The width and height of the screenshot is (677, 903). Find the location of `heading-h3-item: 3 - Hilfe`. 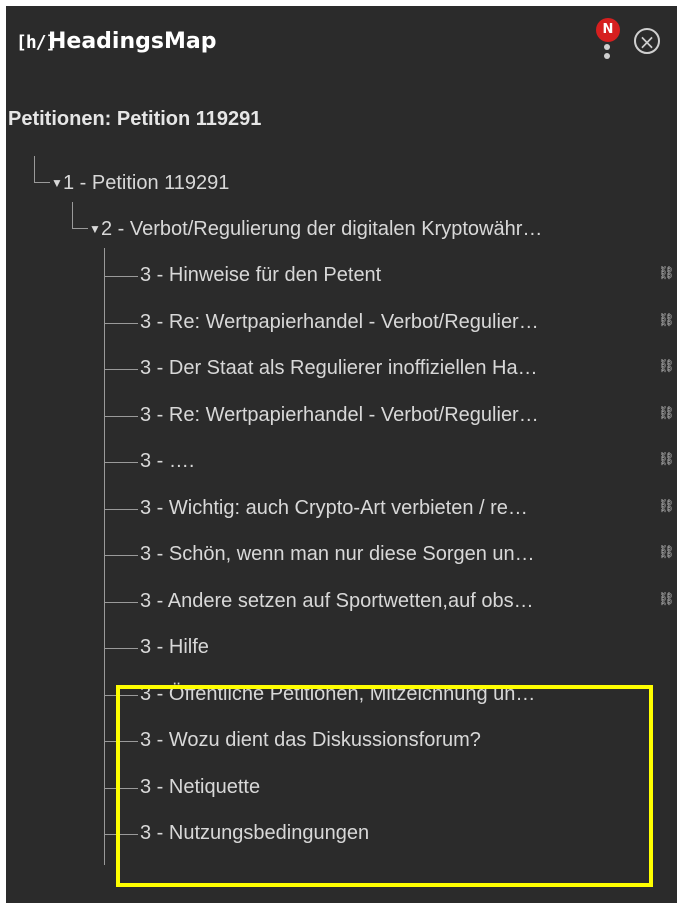

heading-h3-item: 3 - Hilfe is located at coordinates (395, 647).